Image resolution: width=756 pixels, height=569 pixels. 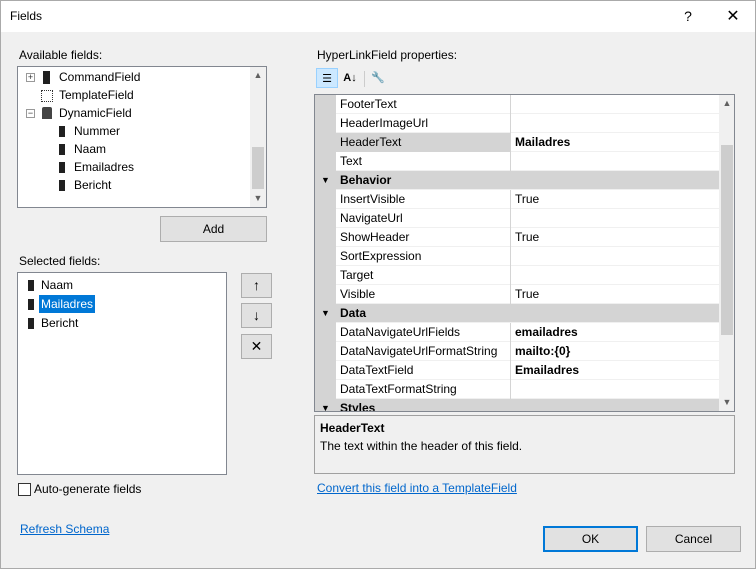 I want to click on category-row: ▼ Styles, so click(x=517, y=405).